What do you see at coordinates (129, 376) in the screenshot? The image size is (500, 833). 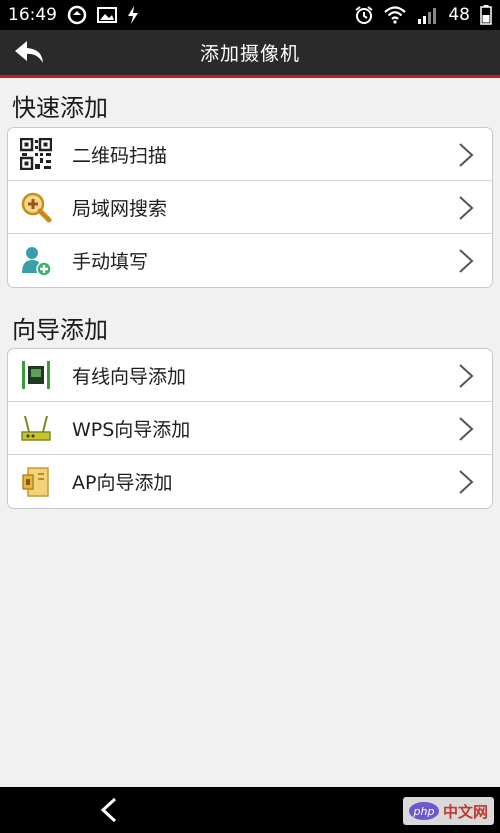 I see `list-item-label: 有线向导添加` at bounding box center [129, 376].